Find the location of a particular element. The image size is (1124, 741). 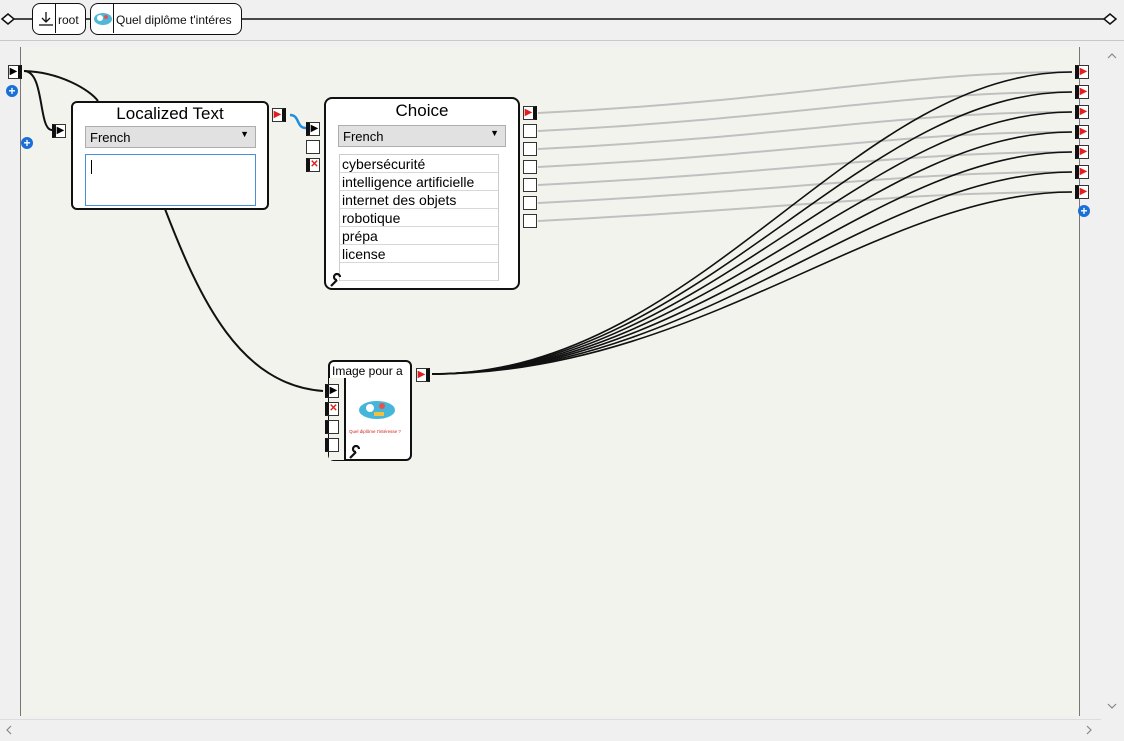

behavior-onstart-input-port: ▶ is located at coordinates (15, 72).